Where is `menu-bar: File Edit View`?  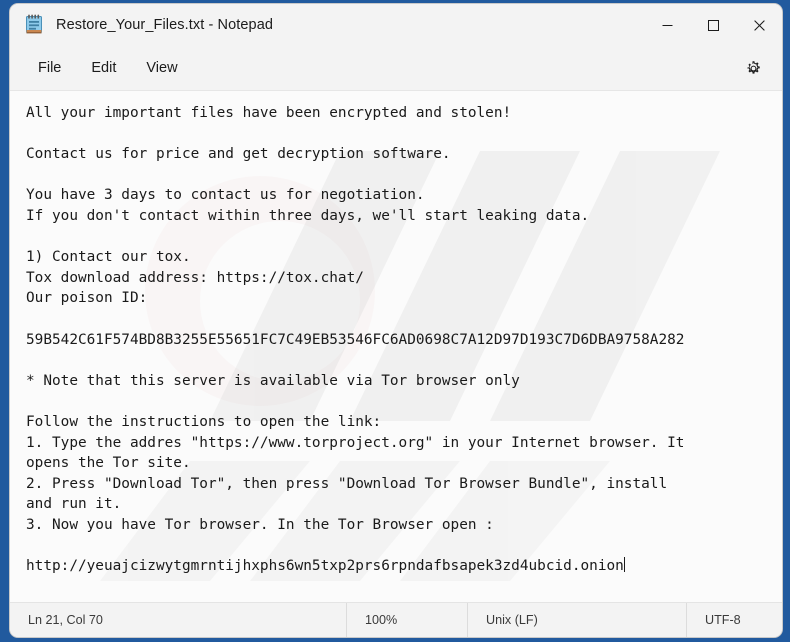
menu-bar: File Edit View is located at coordinates (396, 68).